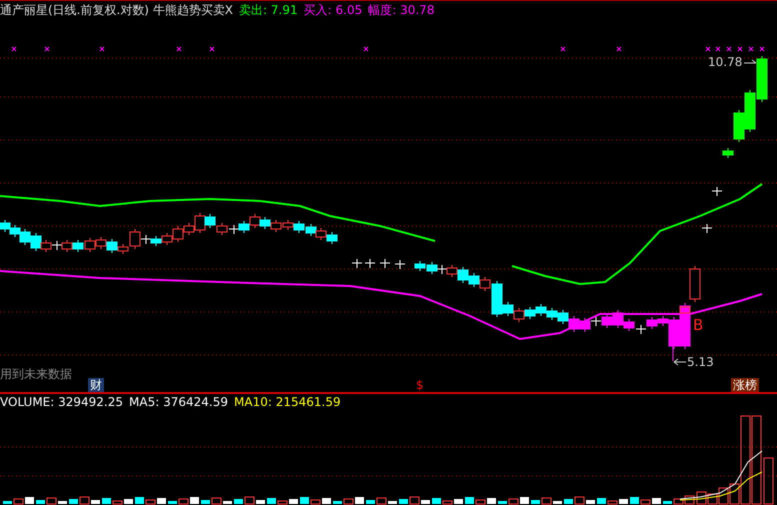 Image resolution: width=777 pixels, height=505 pixels. I want to click on indicator-reading: 幅度: 30.78, so click(401, 10).